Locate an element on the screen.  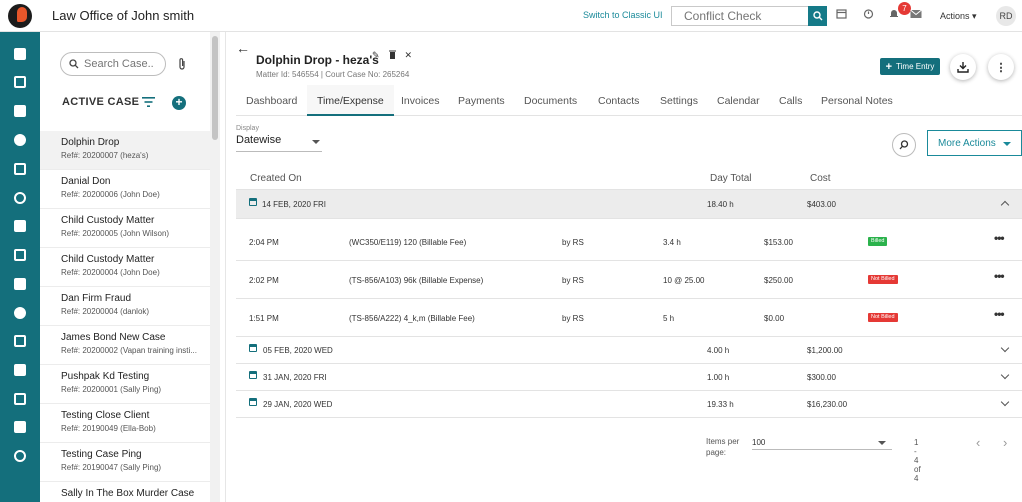
group-total: 1.00 h is located at coordinates (718, 377).